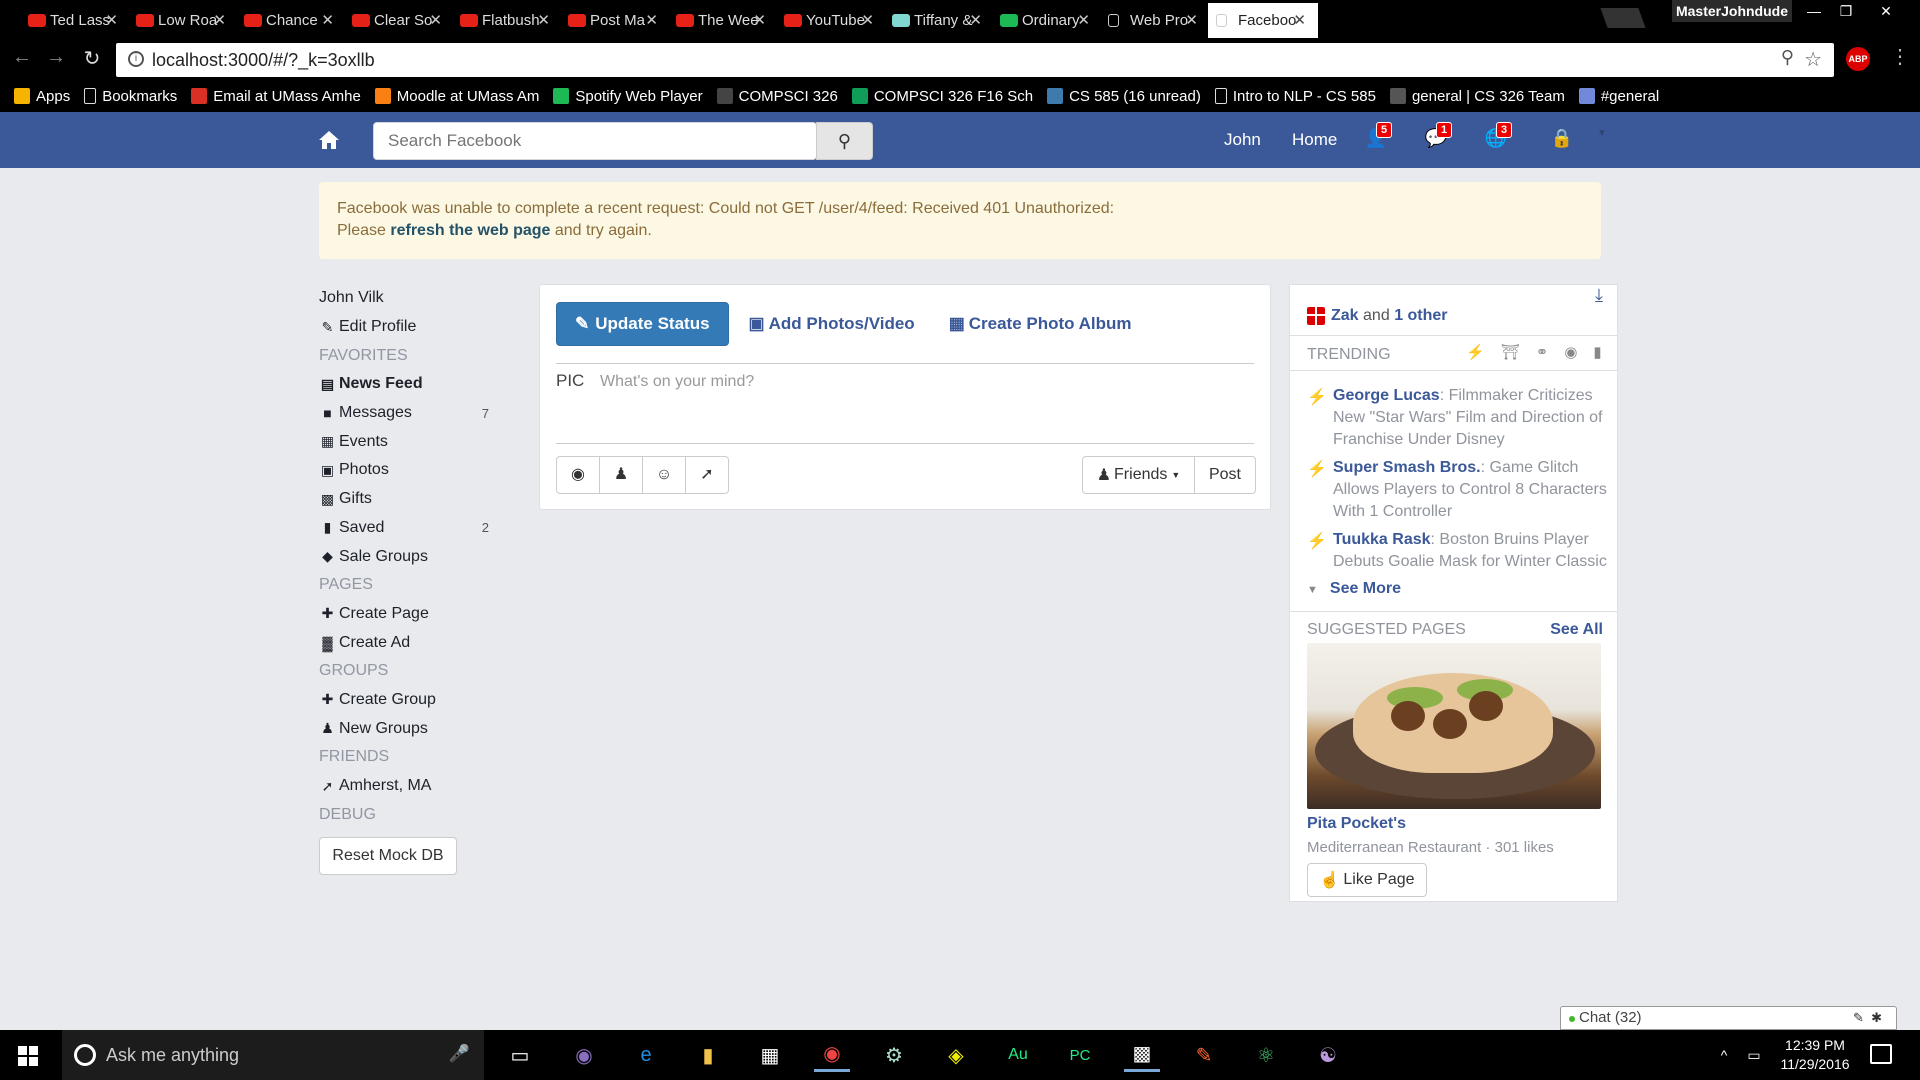 The image size is (1920, 1080). What do you see at coordinates (1542, 352) in the screenshot?
I see `science-icon: ⚭` at bounding box center [1542, 352].